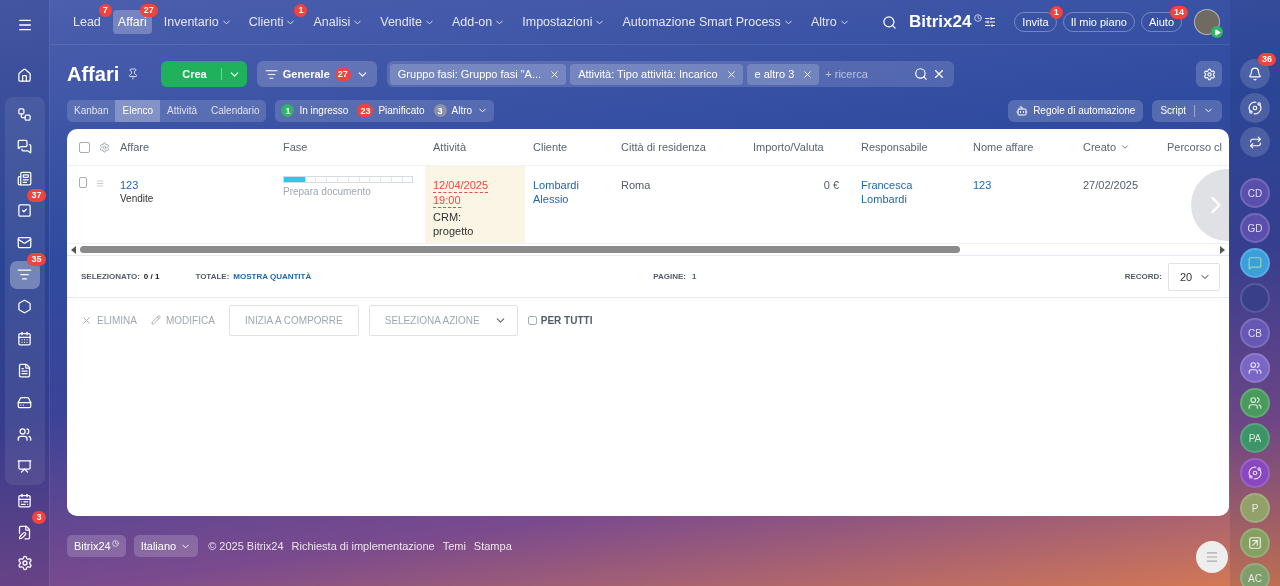  What do you see at coordinates (156, 320) in the screenshot?
I see `pencil-icon` at bounding box center [156, 320].